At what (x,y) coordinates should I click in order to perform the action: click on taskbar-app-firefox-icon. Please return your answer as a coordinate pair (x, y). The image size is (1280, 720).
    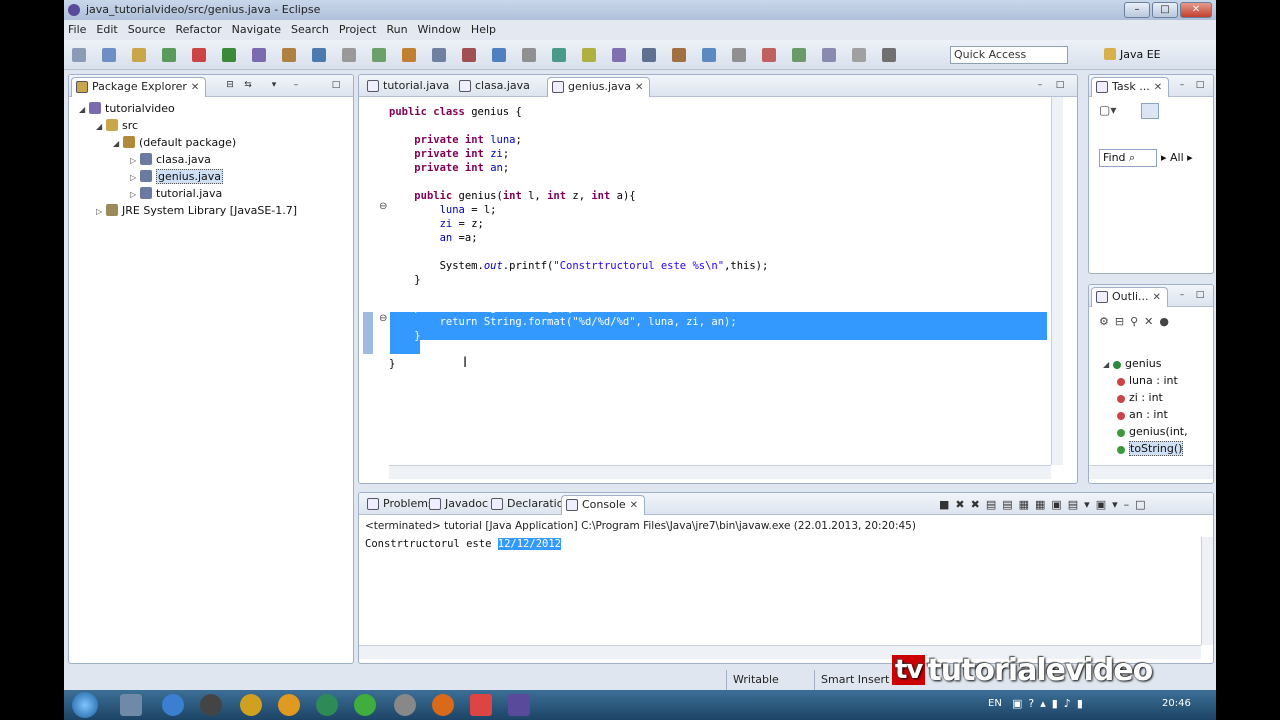
    Looking at the image, I should click on (443, 705).